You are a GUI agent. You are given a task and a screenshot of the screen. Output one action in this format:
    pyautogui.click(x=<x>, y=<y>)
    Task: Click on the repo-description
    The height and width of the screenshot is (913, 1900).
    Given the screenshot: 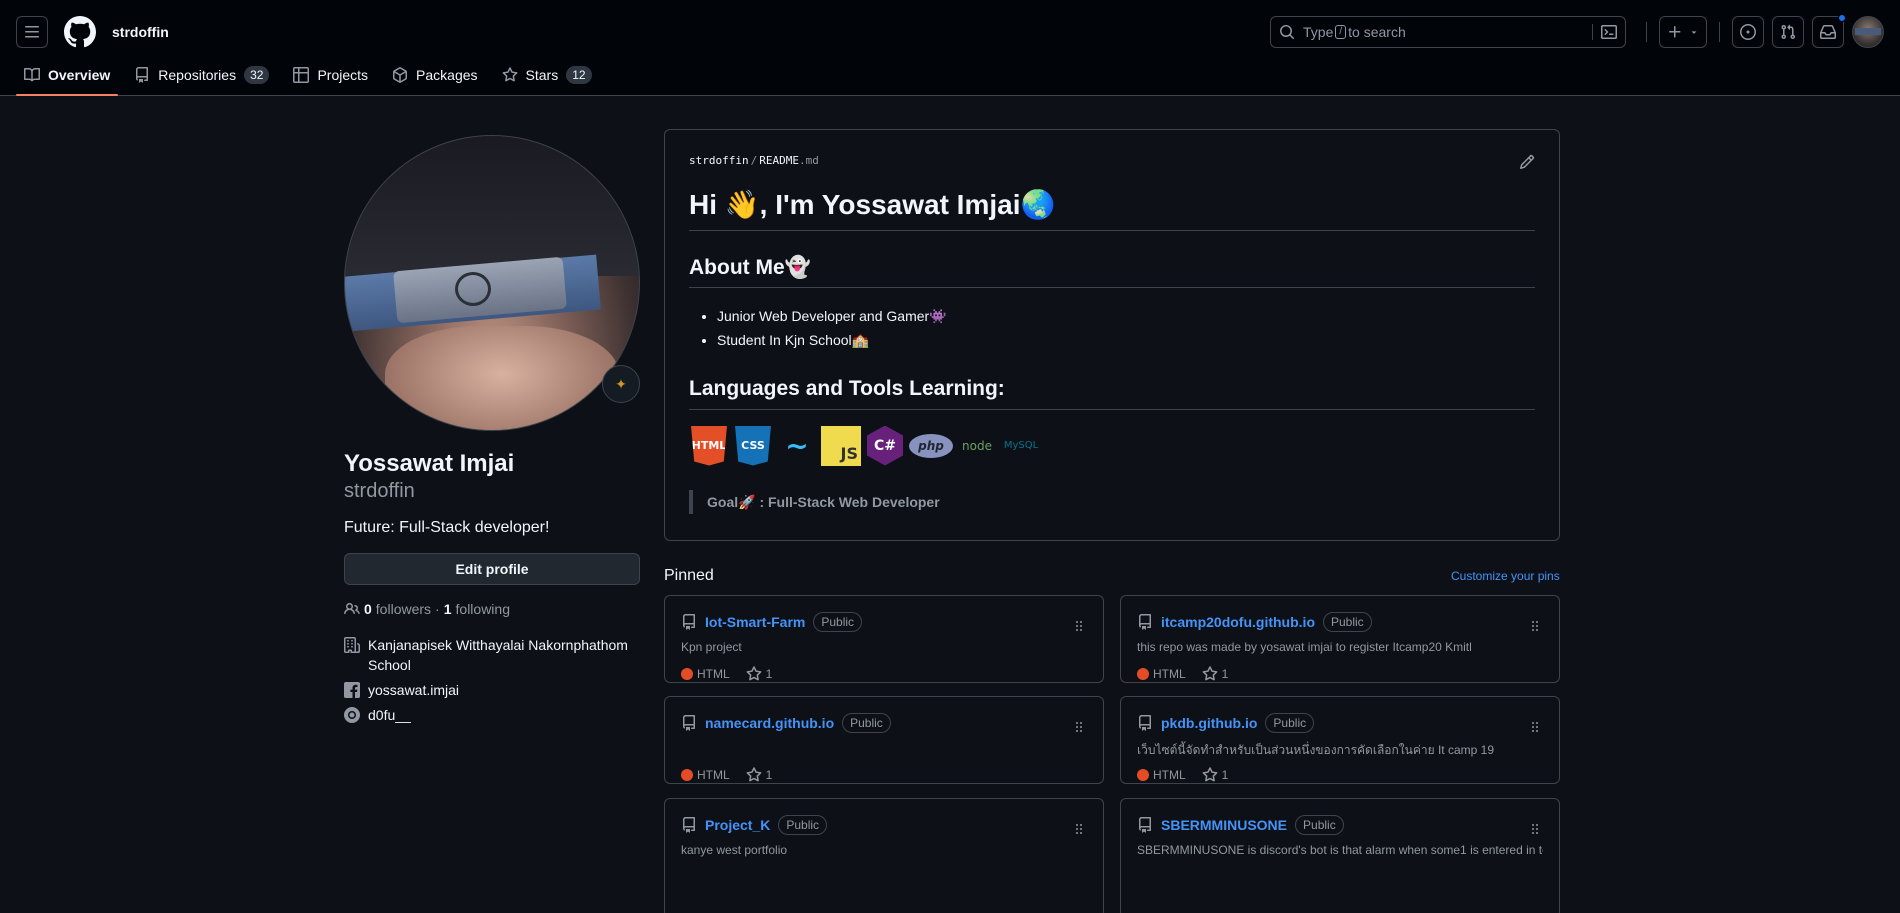 What is the action you would take?
    pyautogui.click(x=884, y=750)
    